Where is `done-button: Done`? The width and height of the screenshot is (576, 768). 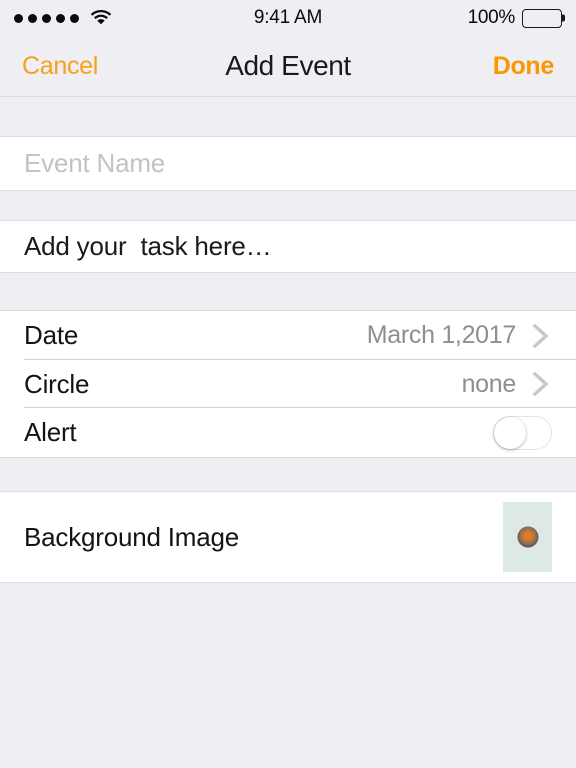
done-button: Done is located at coordinates (524, 66).